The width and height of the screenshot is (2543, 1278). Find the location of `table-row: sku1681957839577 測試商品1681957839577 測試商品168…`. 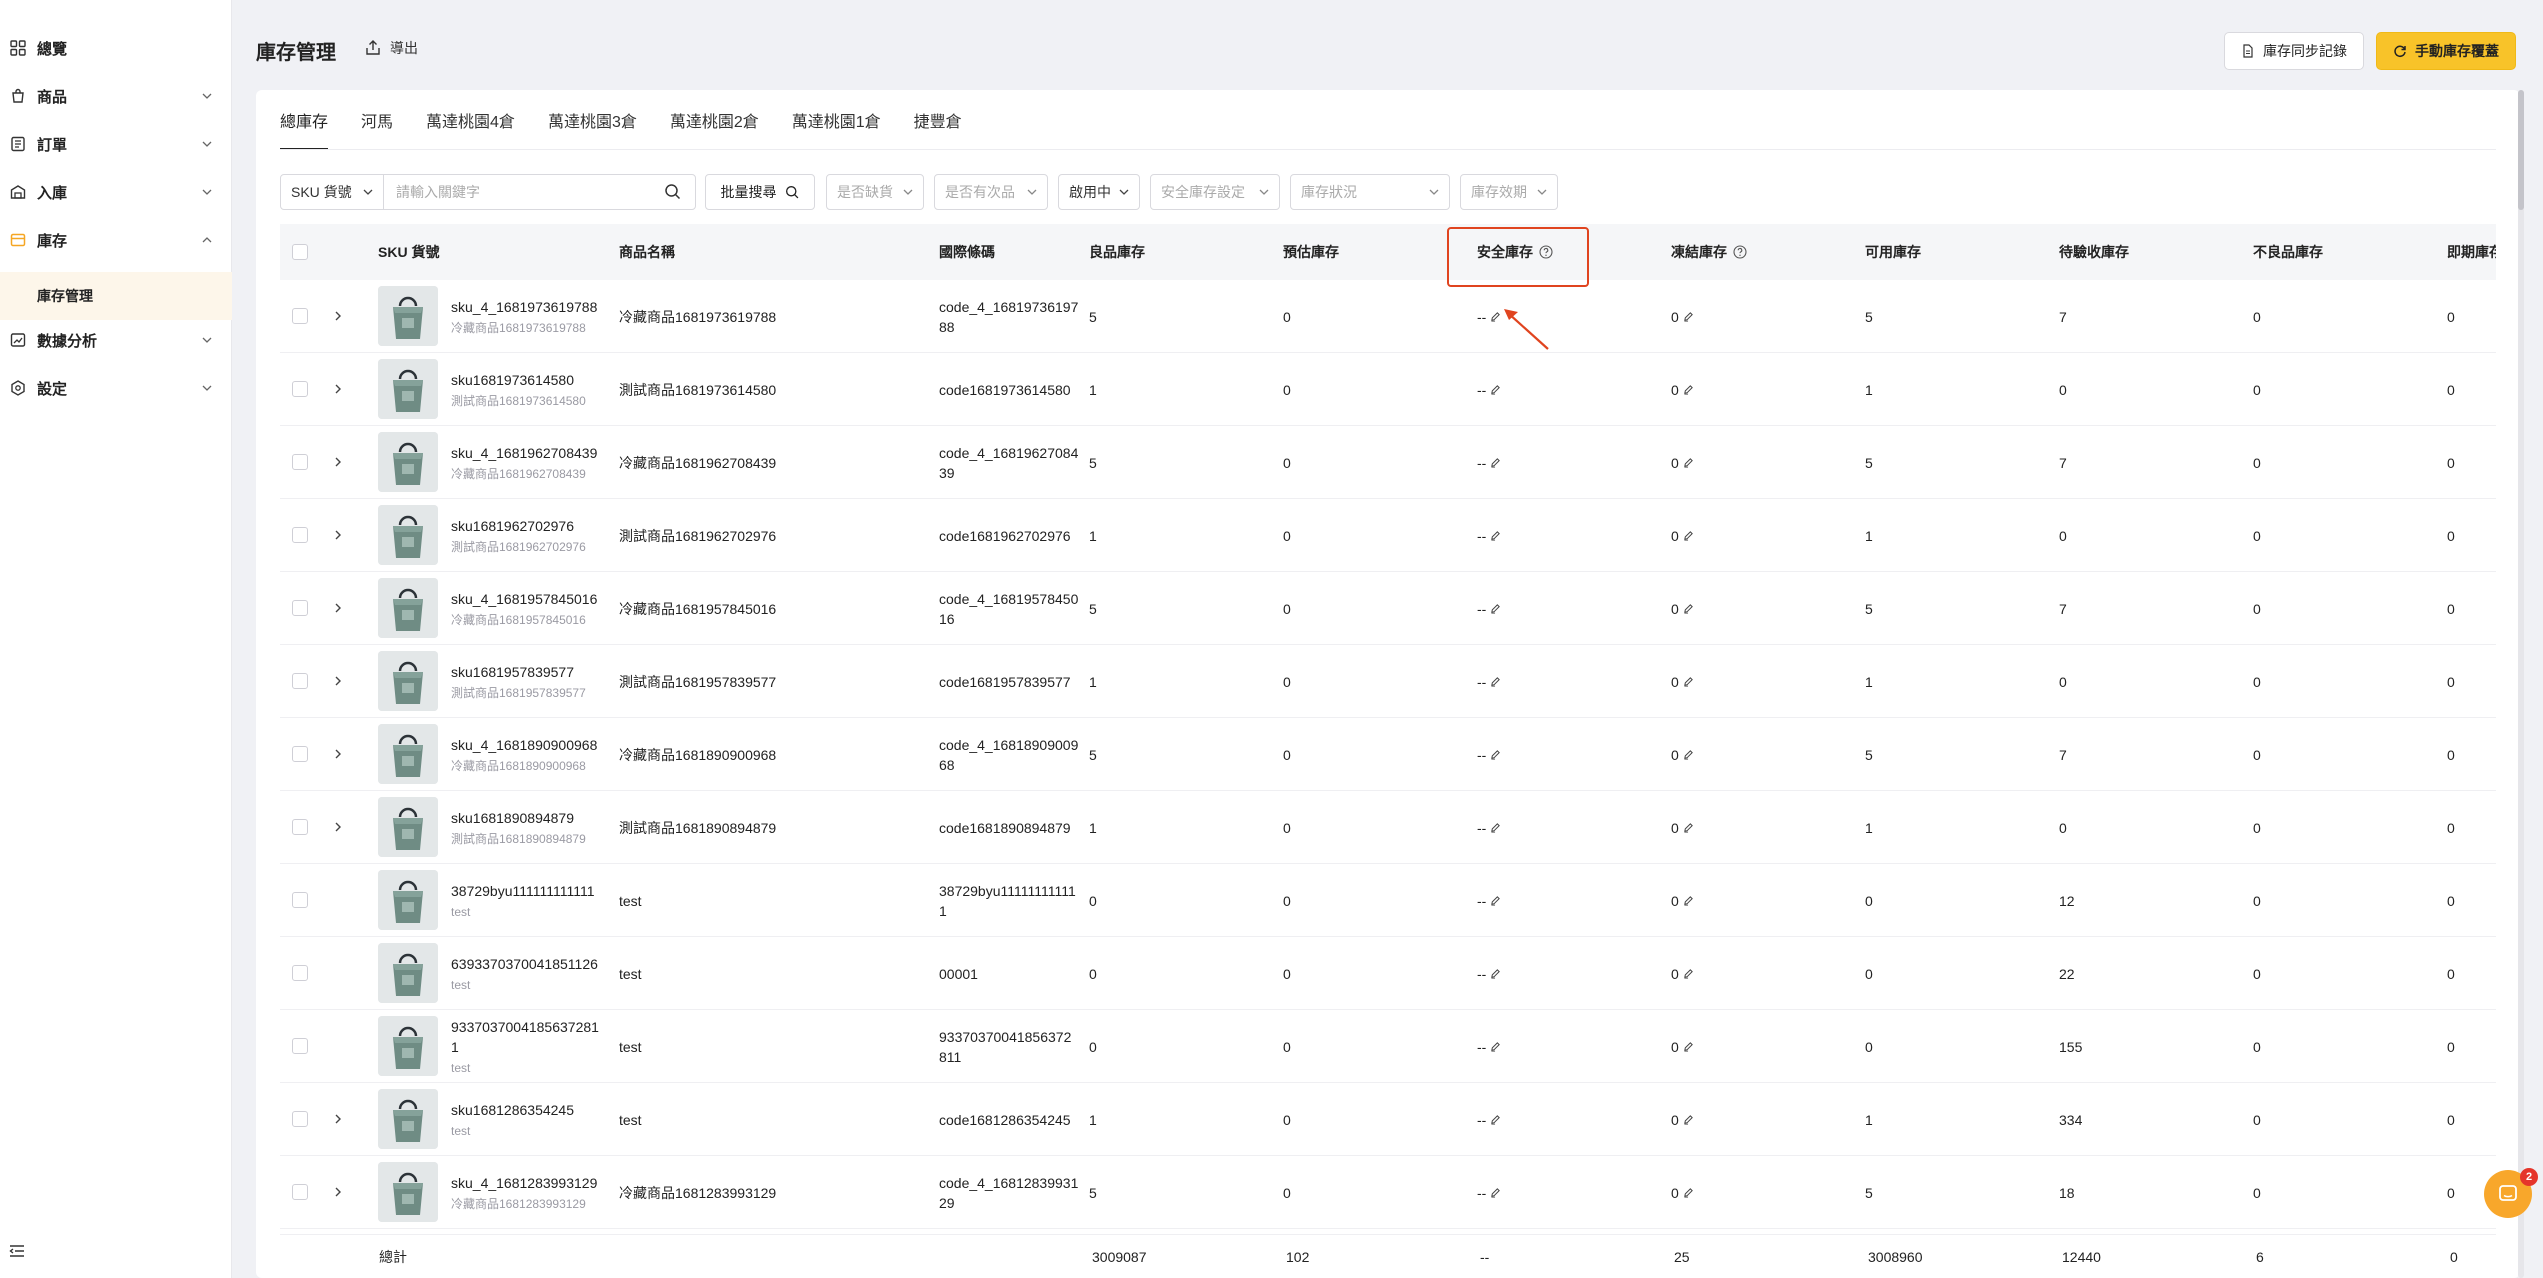

table-row: sku1681957839577 測試商品1681957839577 測試商品168… is located at coordinates (1388, 681).